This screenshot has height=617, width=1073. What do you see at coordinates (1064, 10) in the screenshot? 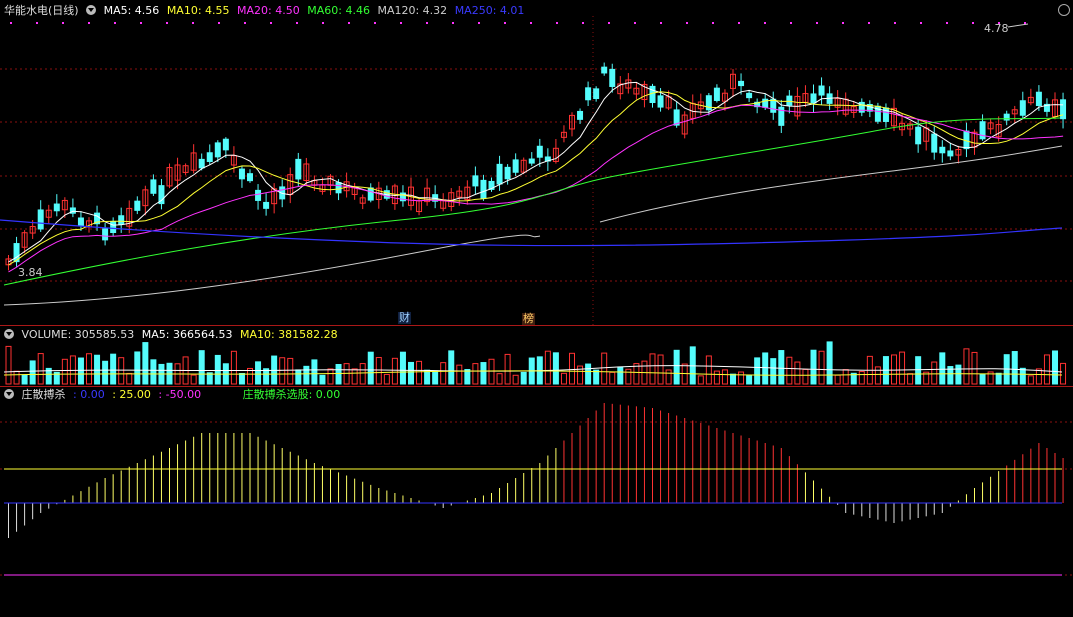
I see `close-panel-icon` at bounding box center [1064, 10].